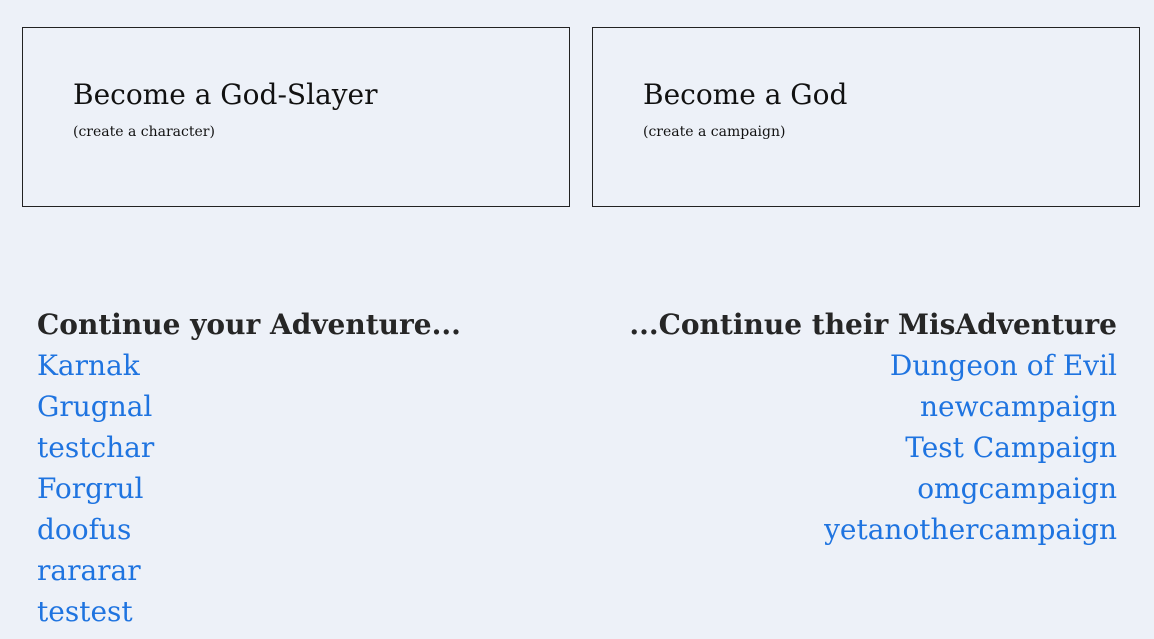  Describe the element at coordinates (307, 570) in the screenshot. I see `list-item: rararar` at that location.